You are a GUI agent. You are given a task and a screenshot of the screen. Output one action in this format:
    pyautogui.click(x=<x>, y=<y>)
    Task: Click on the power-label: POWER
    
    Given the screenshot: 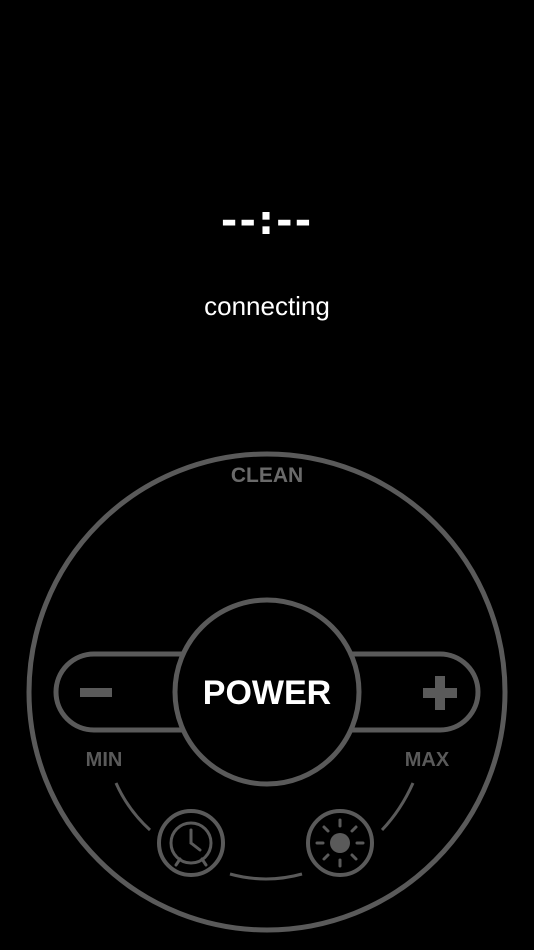 What is the action you would take?
    pyautogui.click(x=267, y=693)
    